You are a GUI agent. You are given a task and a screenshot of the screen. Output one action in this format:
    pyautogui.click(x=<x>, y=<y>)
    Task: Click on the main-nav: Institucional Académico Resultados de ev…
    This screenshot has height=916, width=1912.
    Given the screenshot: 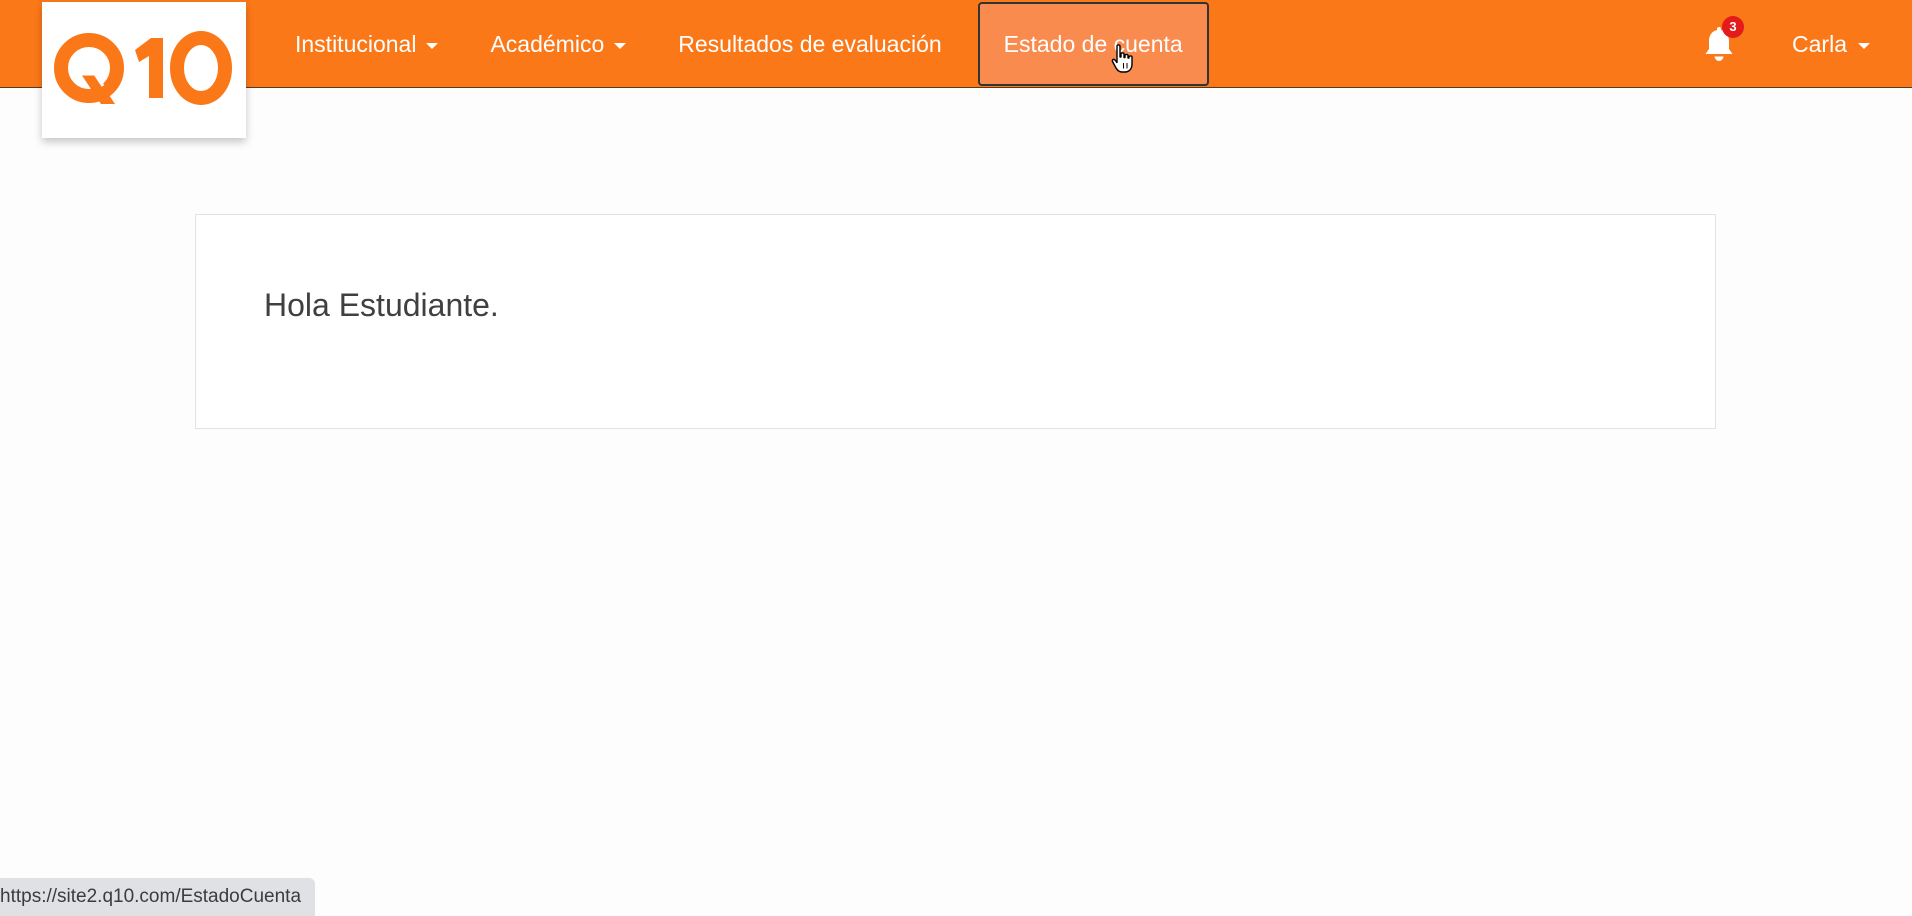 What is the action you would take?
    pyautogui.click(x=748, y=44)
    